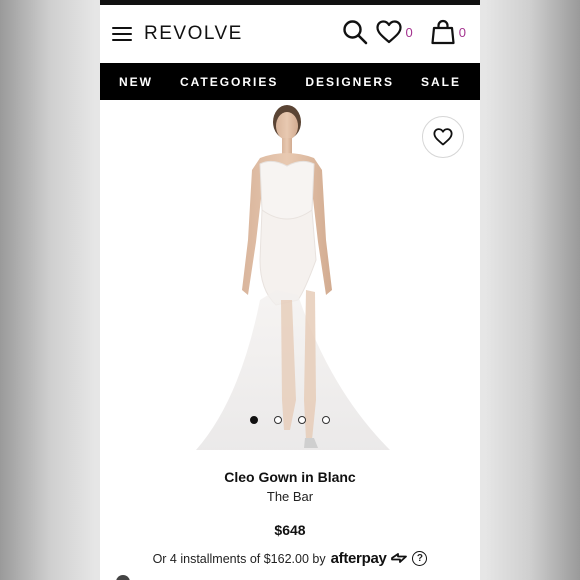 The height and width of the screenshot is (580, 580). What do you see at coordinates (290, 477) in the screenshot?
I see `product-name: Cleo Gown in Blanc` at bounding box center [290, 477].